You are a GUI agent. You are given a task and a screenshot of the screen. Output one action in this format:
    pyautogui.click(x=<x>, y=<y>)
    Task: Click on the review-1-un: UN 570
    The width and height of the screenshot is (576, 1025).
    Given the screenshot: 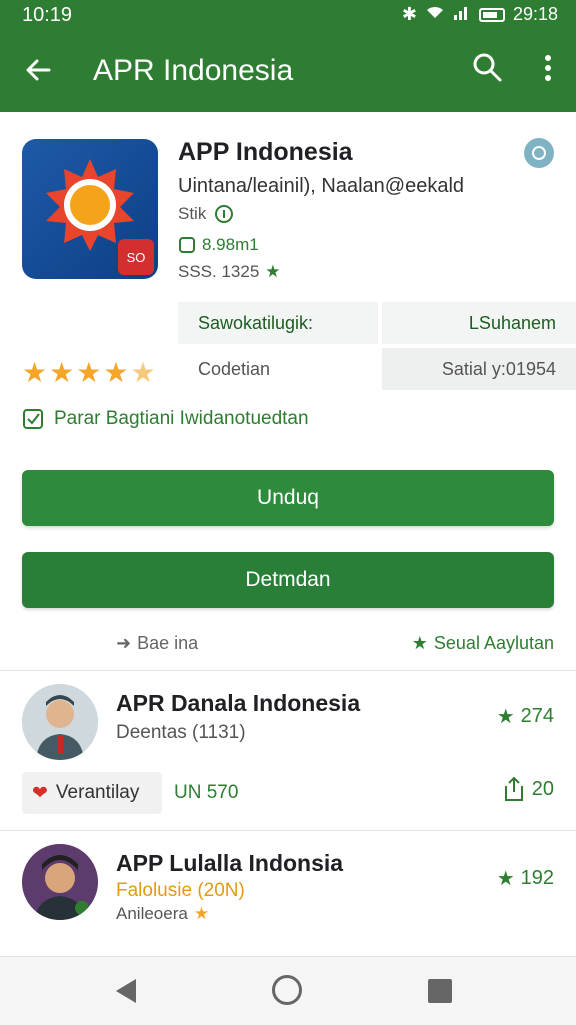 What is the action you would take?
    pyautogui.click(x=206, y=792)
    